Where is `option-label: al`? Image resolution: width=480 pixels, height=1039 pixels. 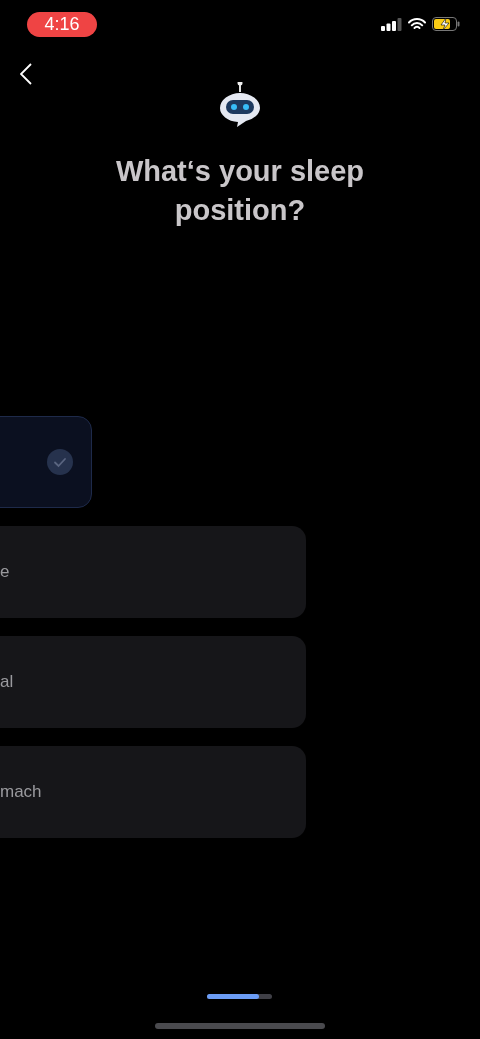 option-label: al is located at coordinates (7, 682).